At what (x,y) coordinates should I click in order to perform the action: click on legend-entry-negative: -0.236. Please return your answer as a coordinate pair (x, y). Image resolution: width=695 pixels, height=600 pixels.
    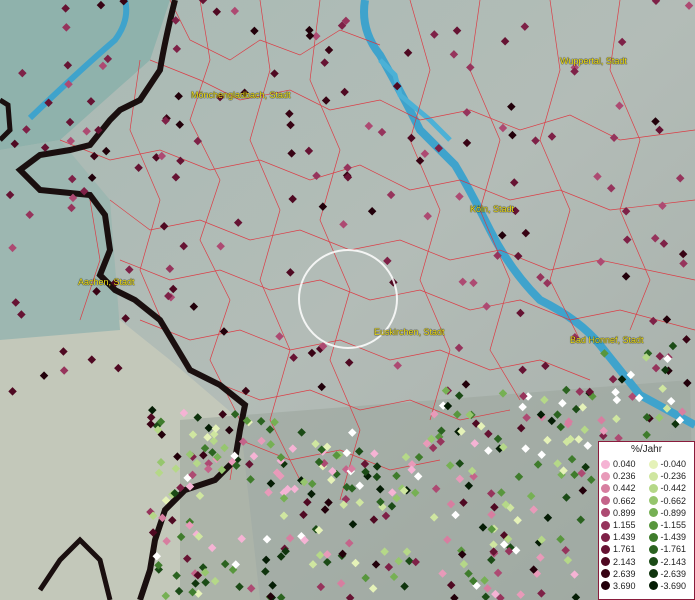
    Looking at the image, I should click on (671, 476).